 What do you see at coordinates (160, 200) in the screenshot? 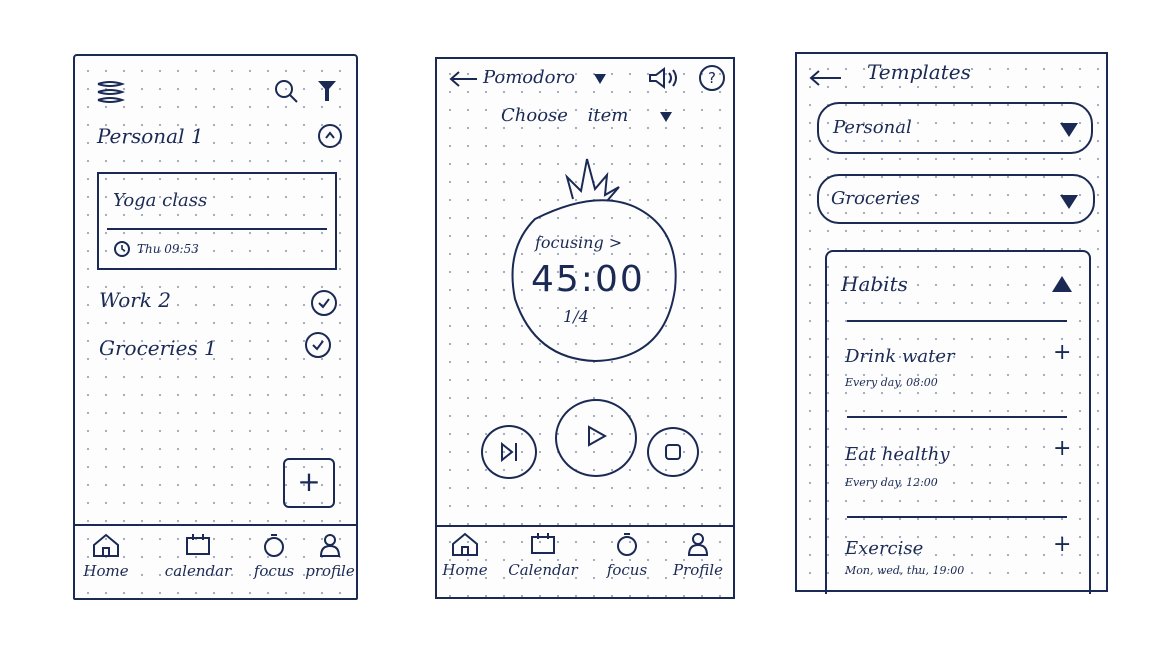
I see `task-title: Yoga class` at bounding box center [160, 200].